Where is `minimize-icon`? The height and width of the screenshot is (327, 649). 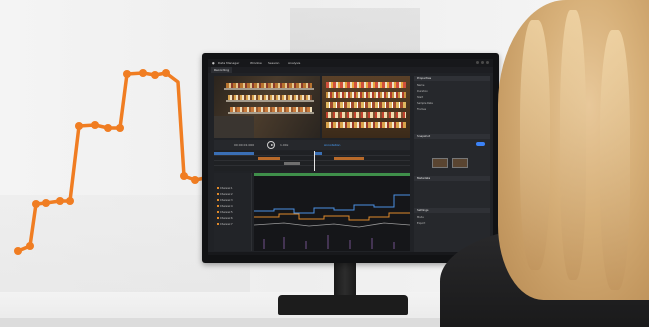 minimize-icon is located at coordinates (477, 62).